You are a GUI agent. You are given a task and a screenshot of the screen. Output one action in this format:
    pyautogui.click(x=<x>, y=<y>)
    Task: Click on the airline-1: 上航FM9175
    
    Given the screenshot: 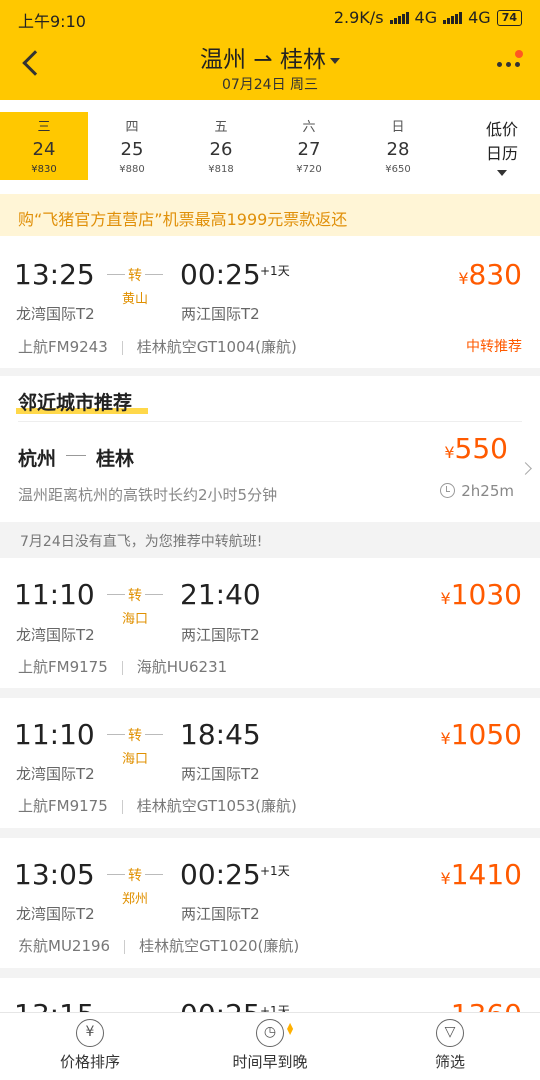 What is the action you would take?
    pyautogui.click(x=63, y=667)
    